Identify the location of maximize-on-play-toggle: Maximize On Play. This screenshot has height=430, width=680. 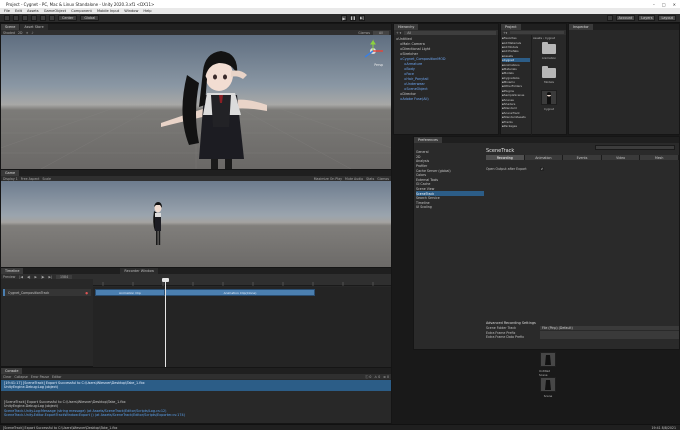
(328, 179).